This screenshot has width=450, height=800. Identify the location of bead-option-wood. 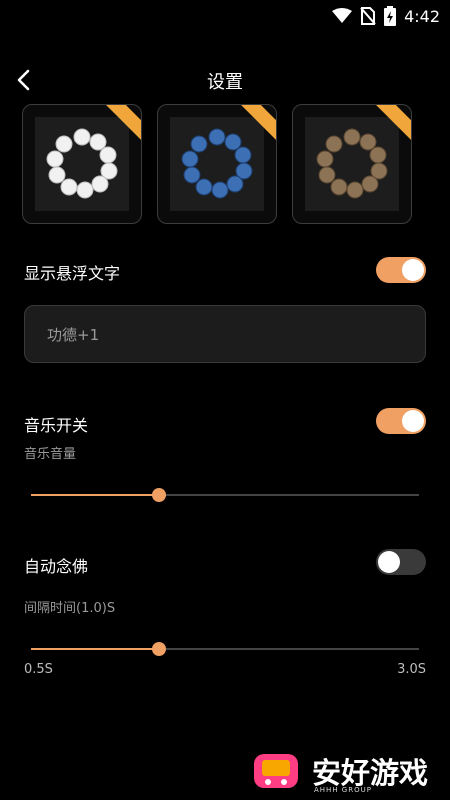
(352, 164).